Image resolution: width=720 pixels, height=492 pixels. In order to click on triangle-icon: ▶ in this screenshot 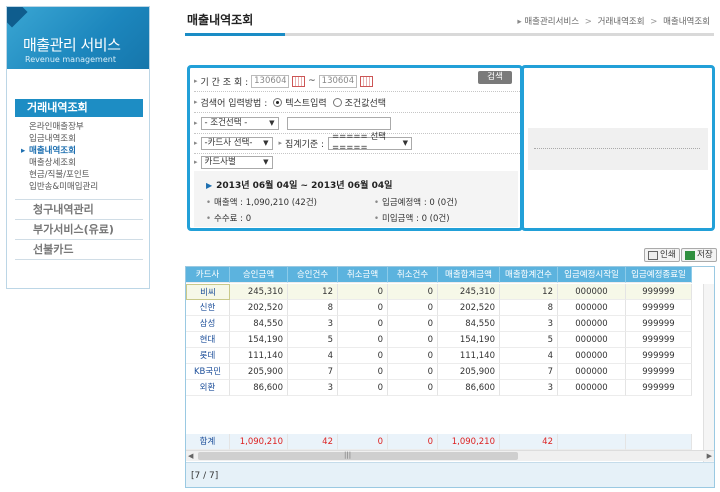, I will do `click(209, 185)`.